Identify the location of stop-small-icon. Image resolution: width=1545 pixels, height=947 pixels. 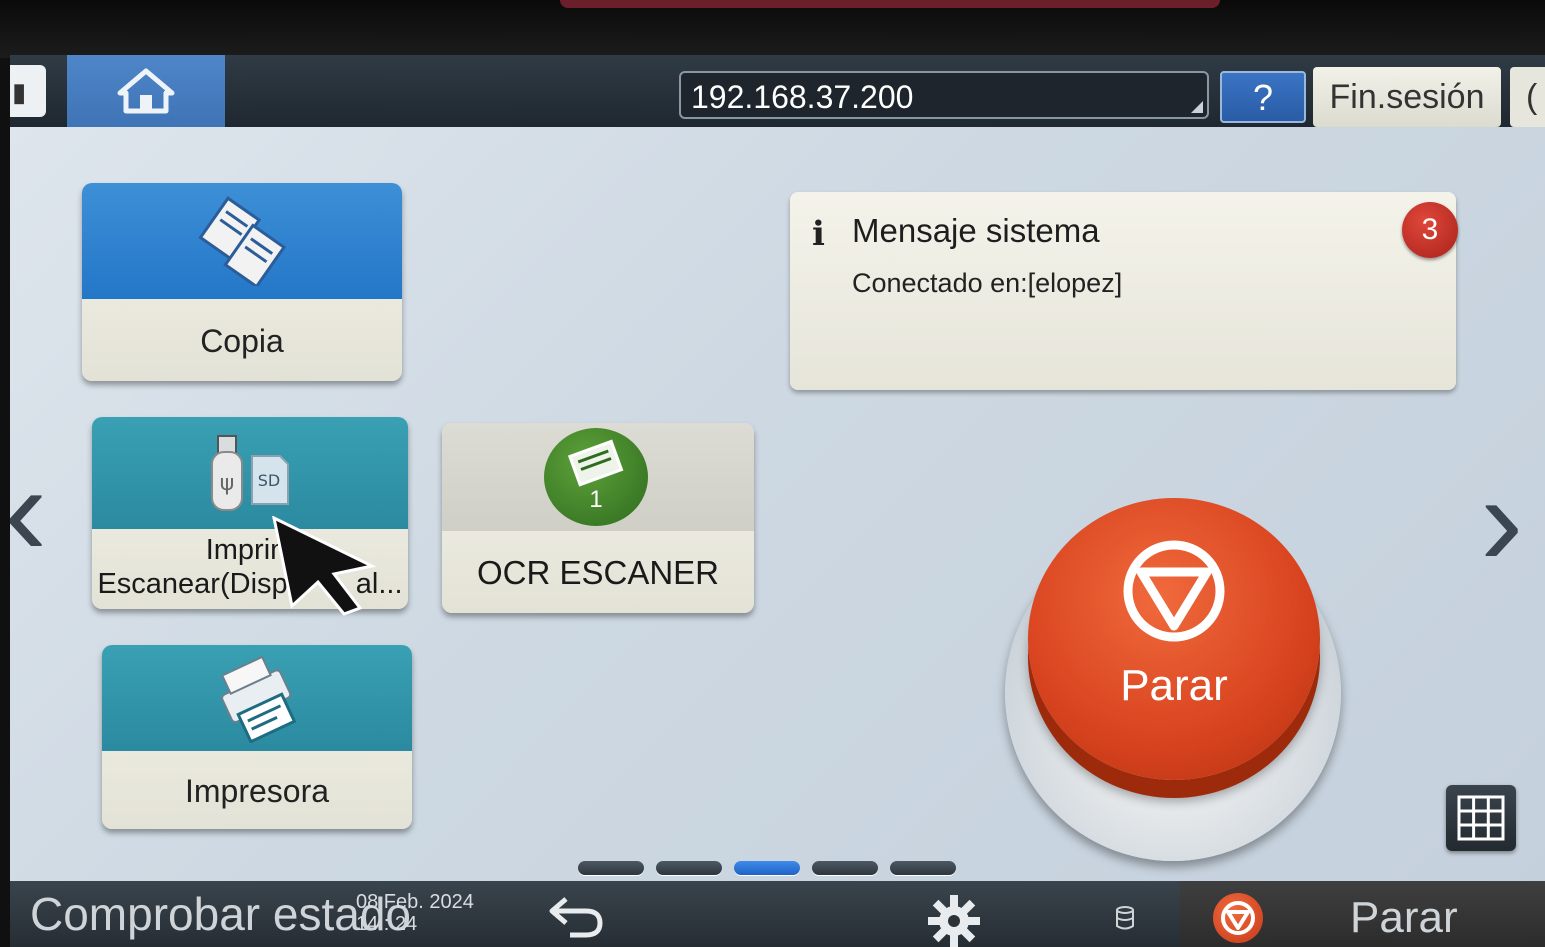
(1238, 918).